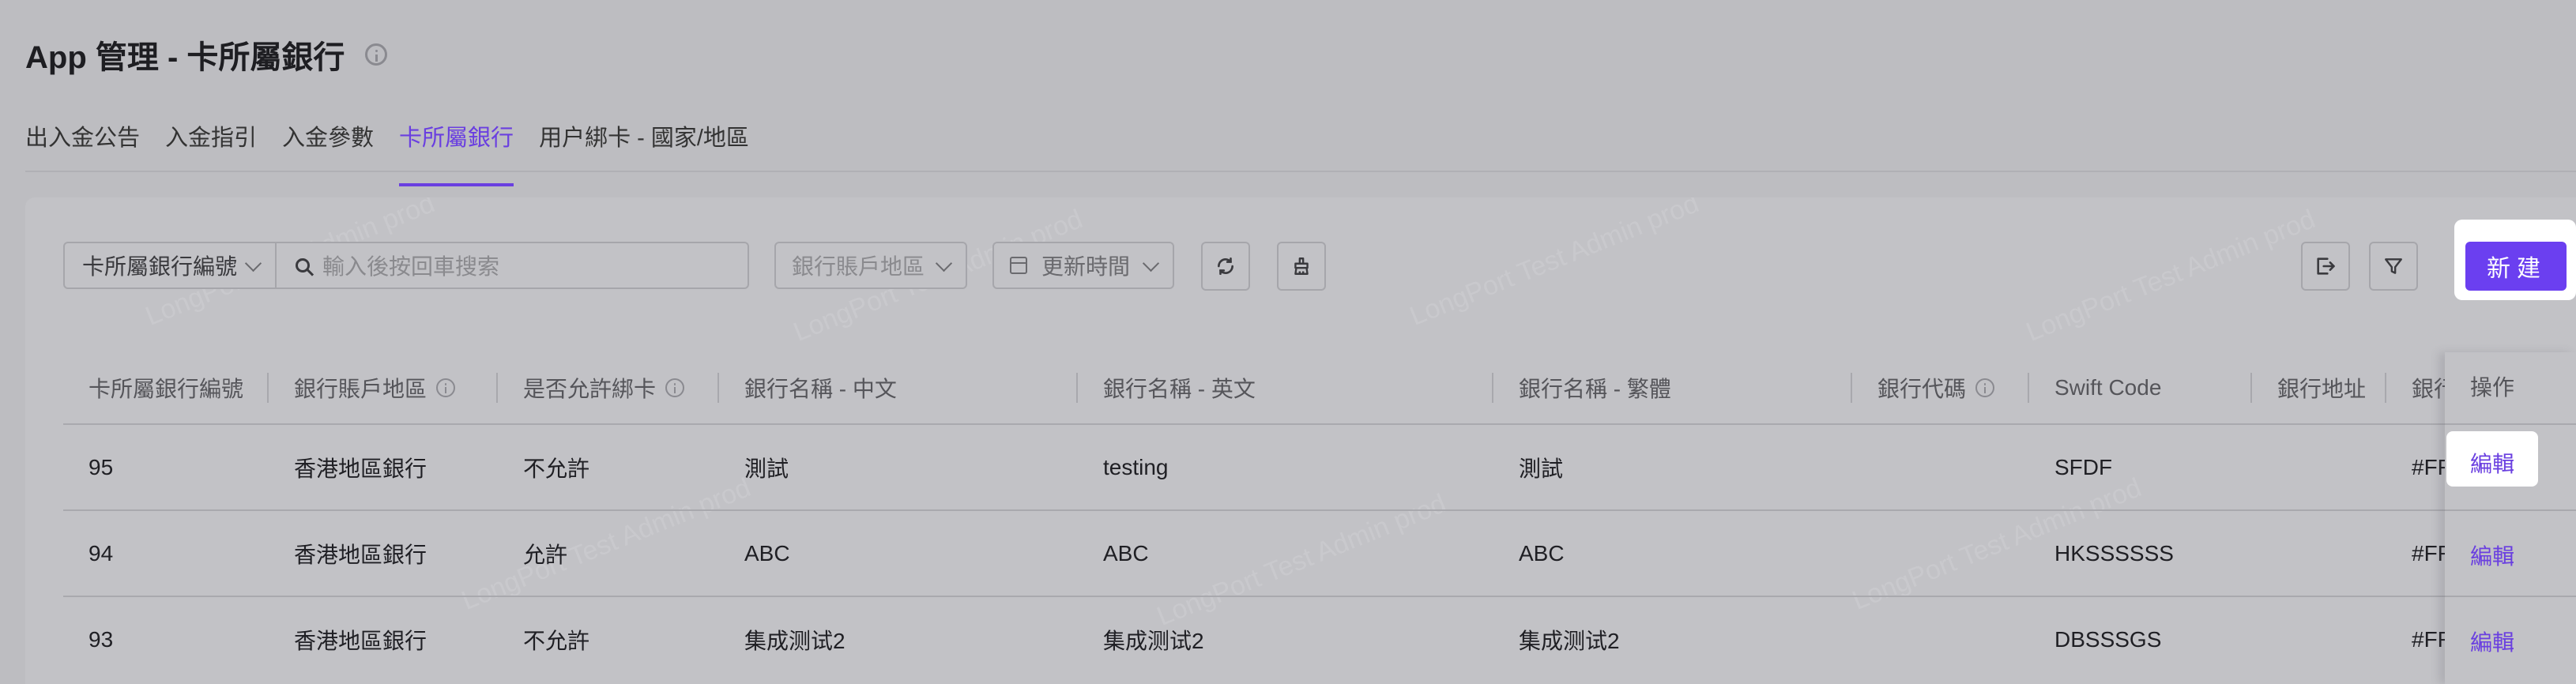 The image size is (2576, 684). I want to click on export-button, so click(2325, 266).